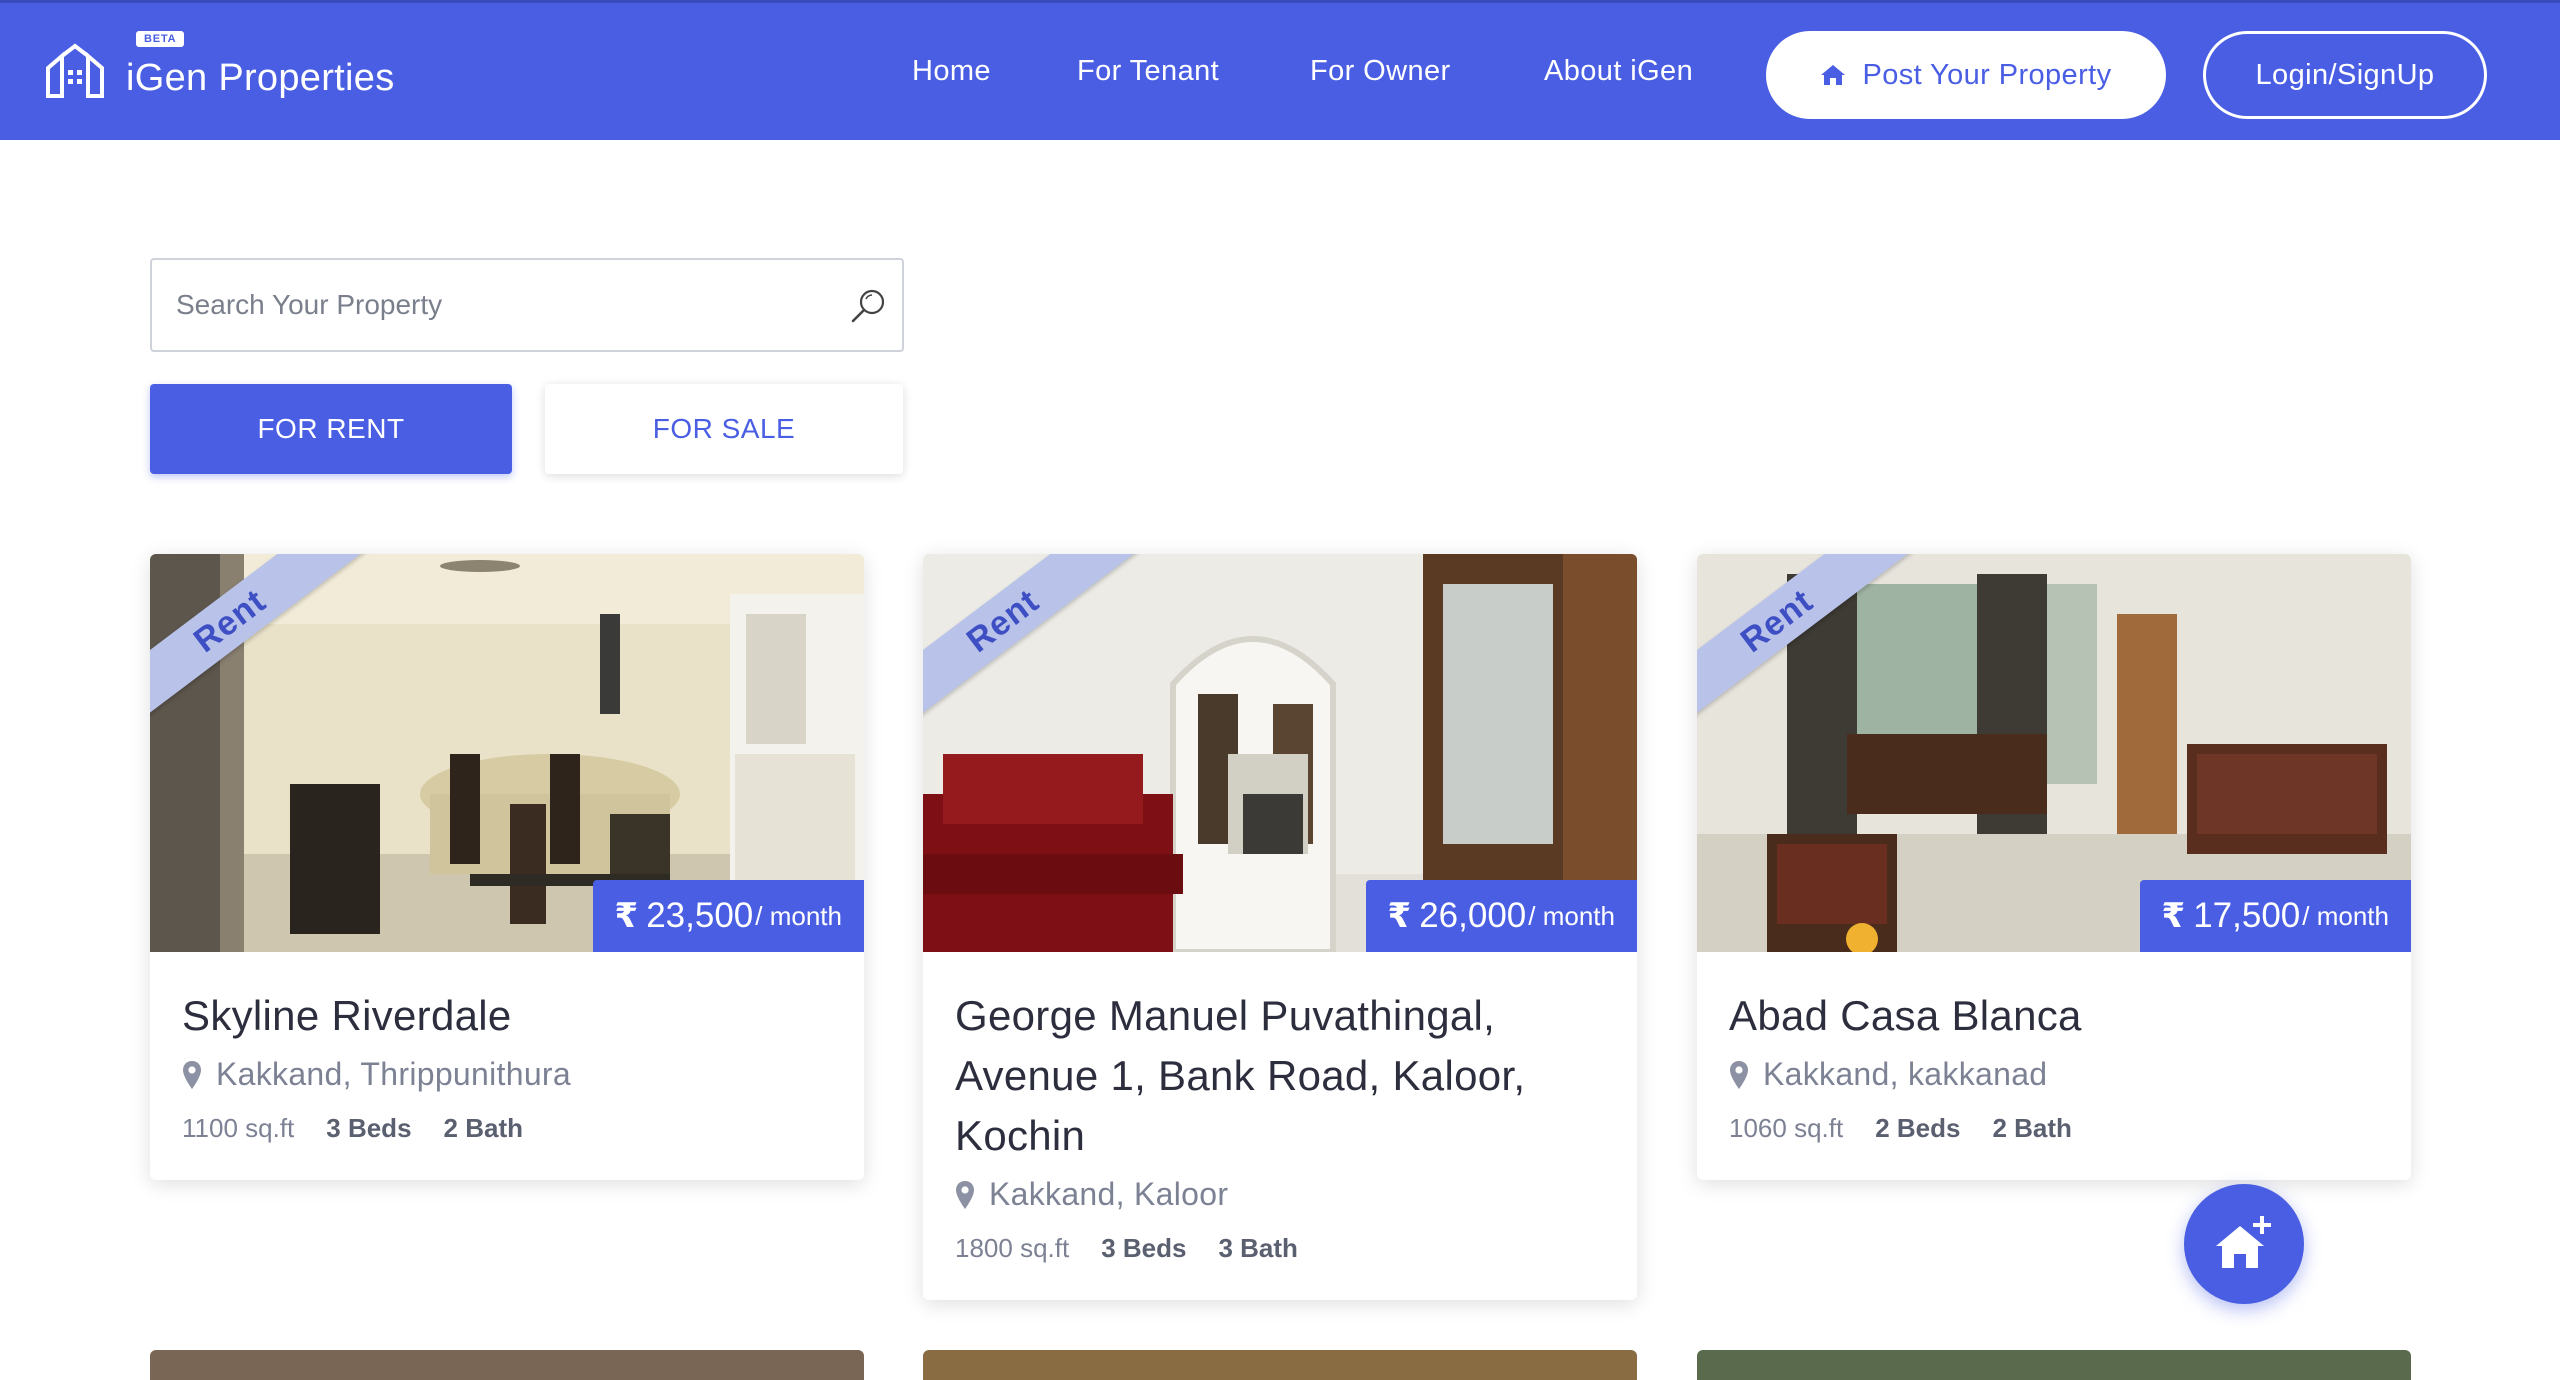  I want to click on add-home-icon, so click(2243, 1242).